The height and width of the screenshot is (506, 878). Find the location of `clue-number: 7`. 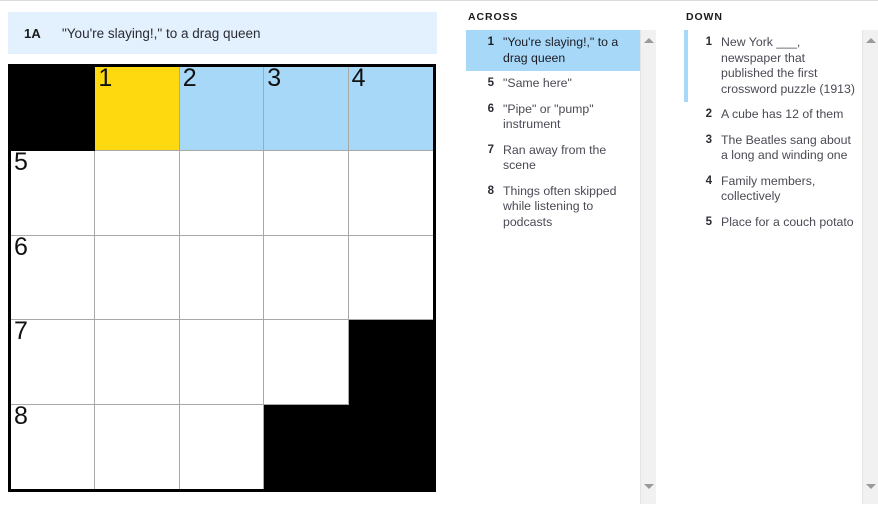

clue-number: 7 is located at coordinates (490, 149).